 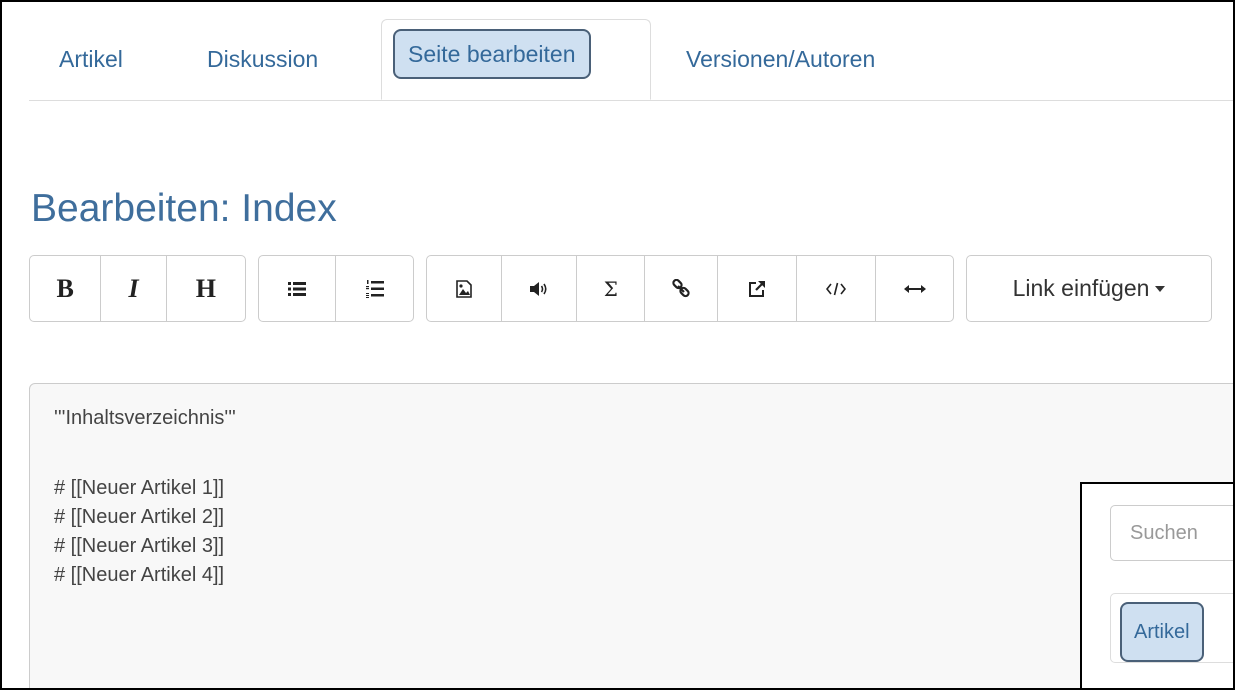 I want to click on horizontal-rule-button, so click(x=914, y=288).